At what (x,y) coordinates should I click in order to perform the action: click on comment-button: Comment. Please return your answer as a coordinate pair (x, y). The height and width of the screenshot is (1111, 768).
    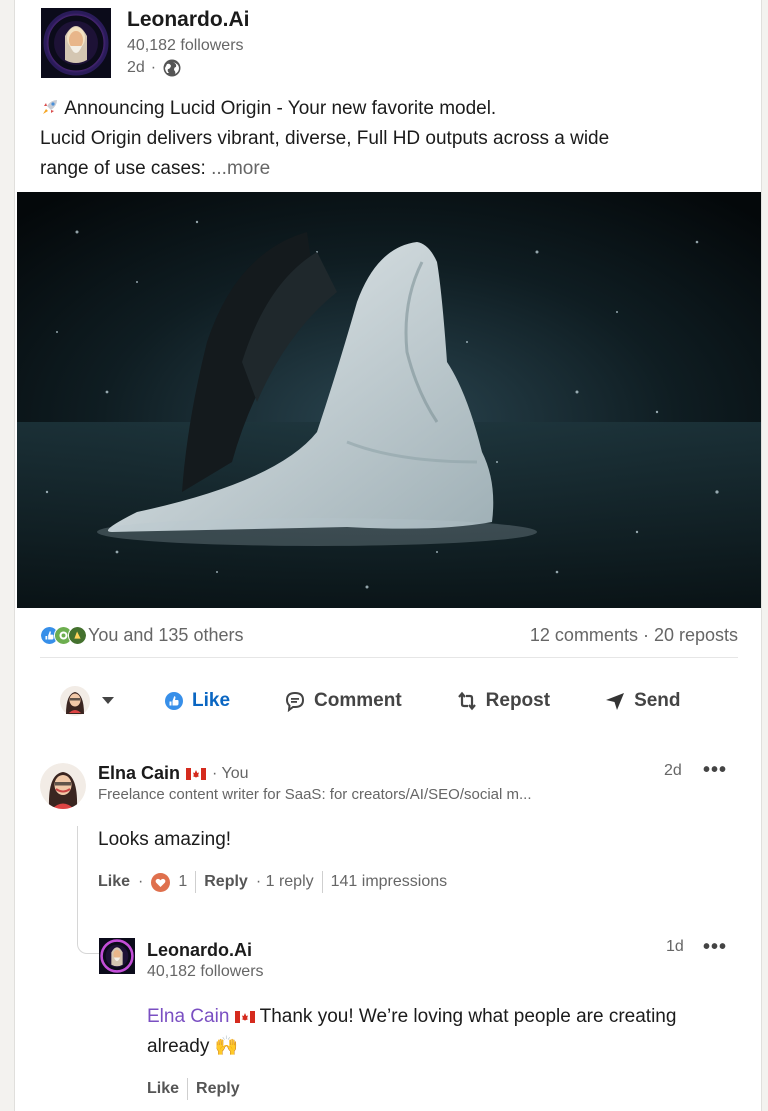
    Looking at the image, I should click on (343, 701).